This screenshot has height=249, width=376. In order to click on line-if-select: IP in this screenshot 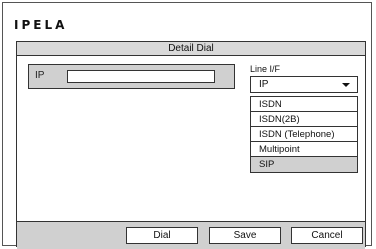, I will do `click(304, 84)`.